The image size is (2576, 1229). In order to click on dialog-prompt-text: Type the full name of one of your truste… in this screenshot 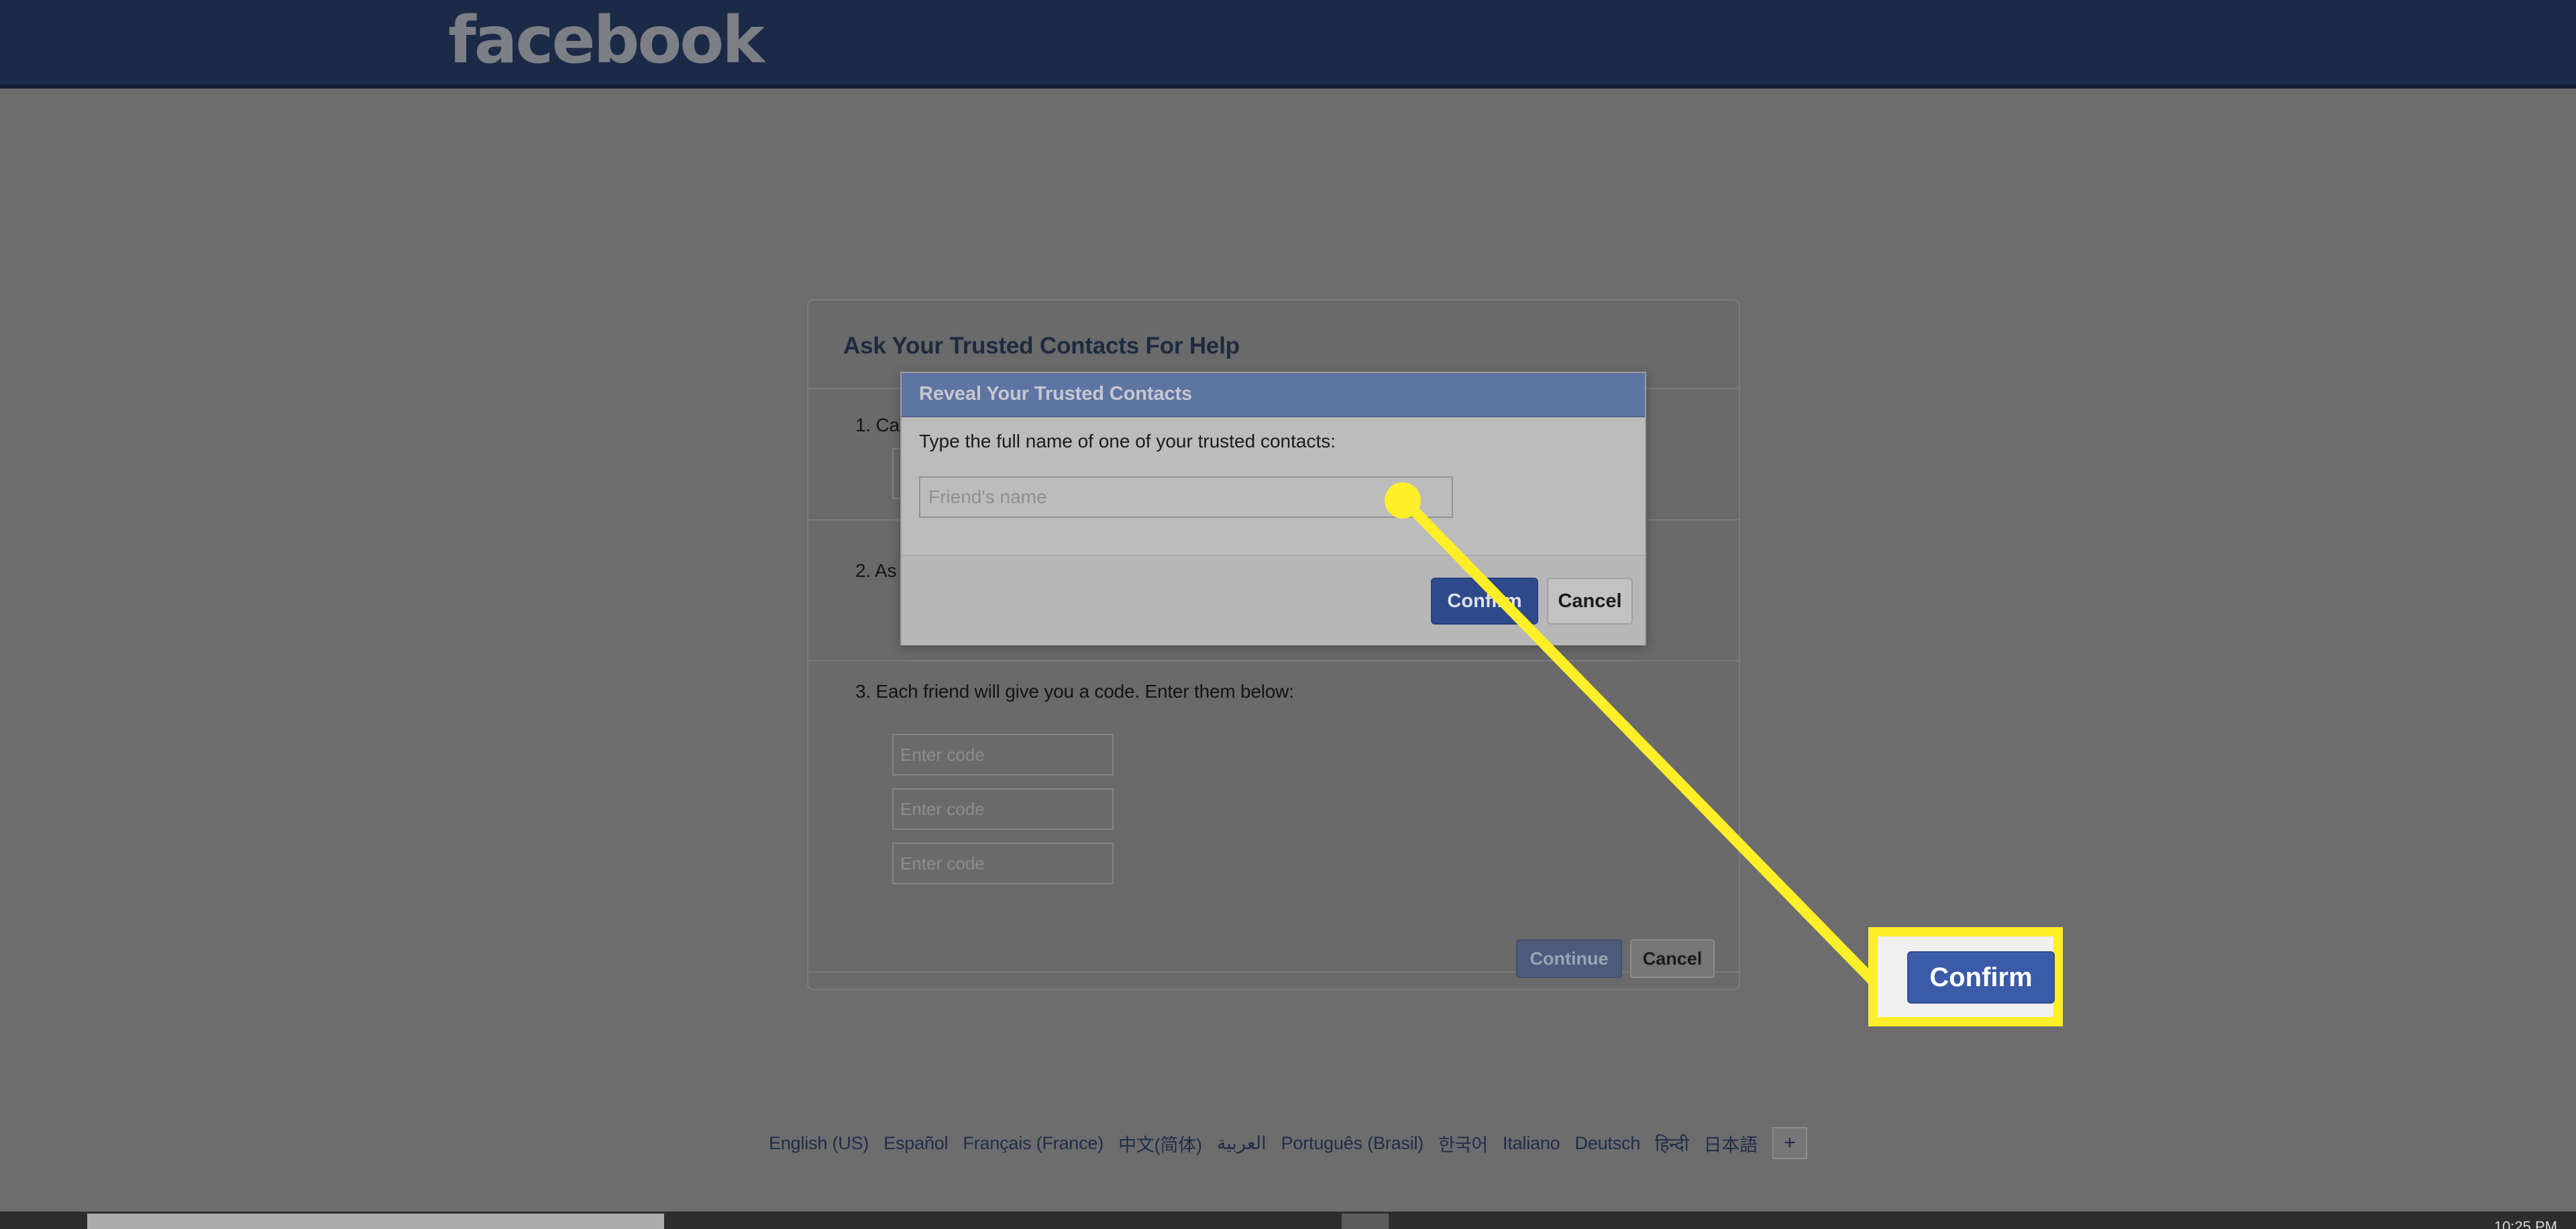, I will do `click(1127, 441)`.